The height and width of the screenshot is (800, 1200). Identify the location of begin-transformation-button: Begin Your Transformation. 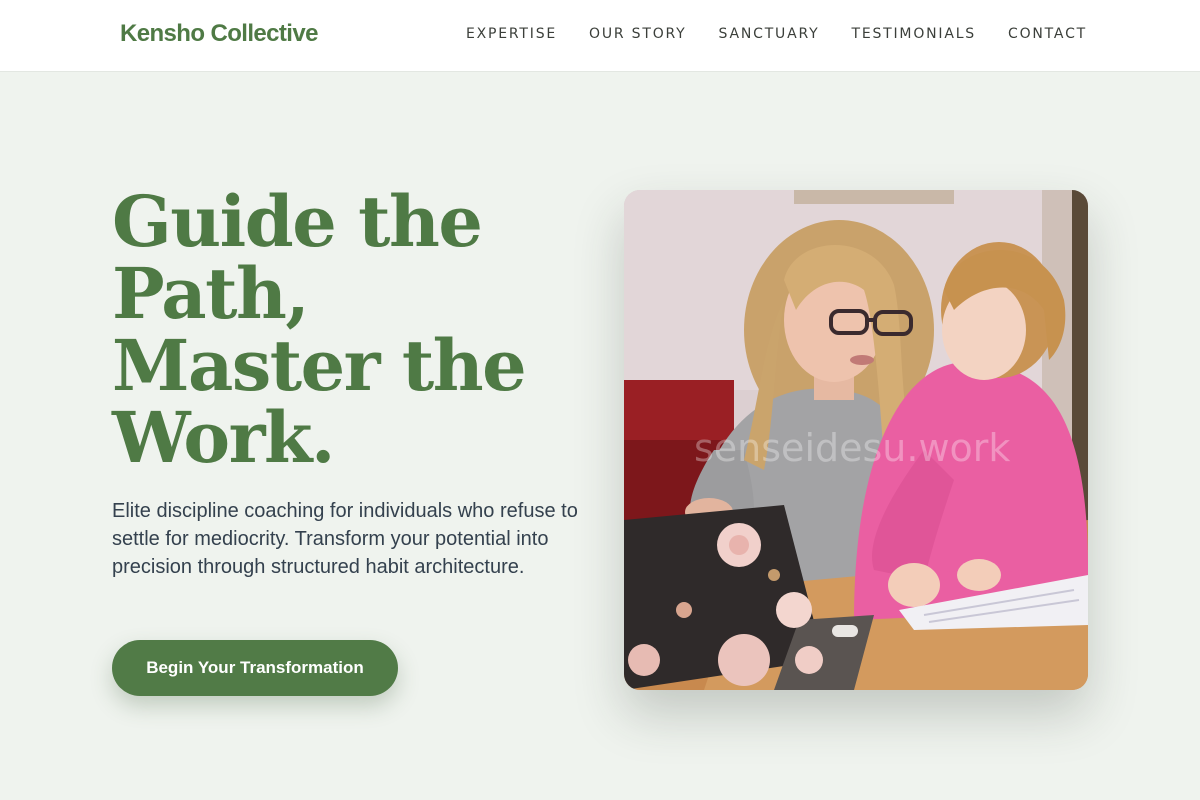
(255, 668).